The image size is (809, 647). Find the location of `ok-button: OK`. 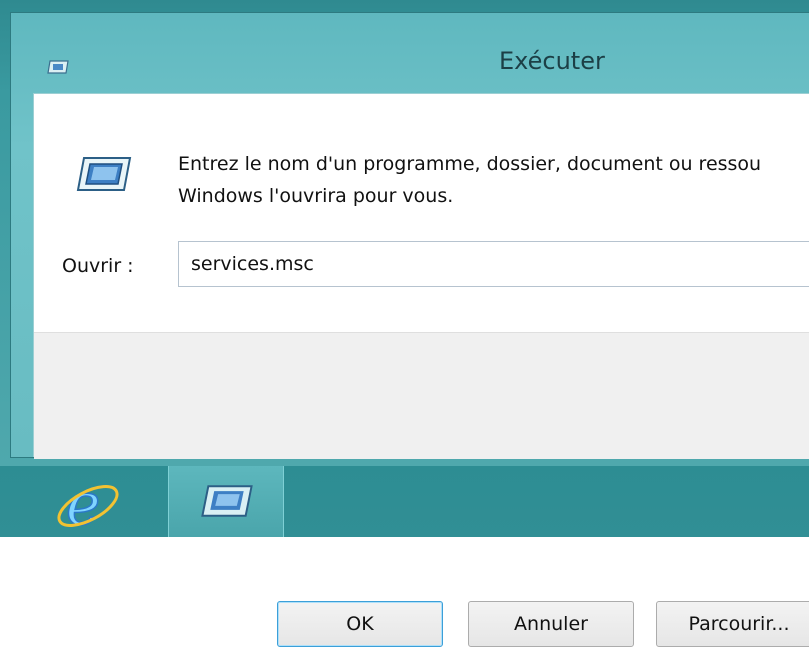

ok-button: OK is located at coordinates (360, 624).